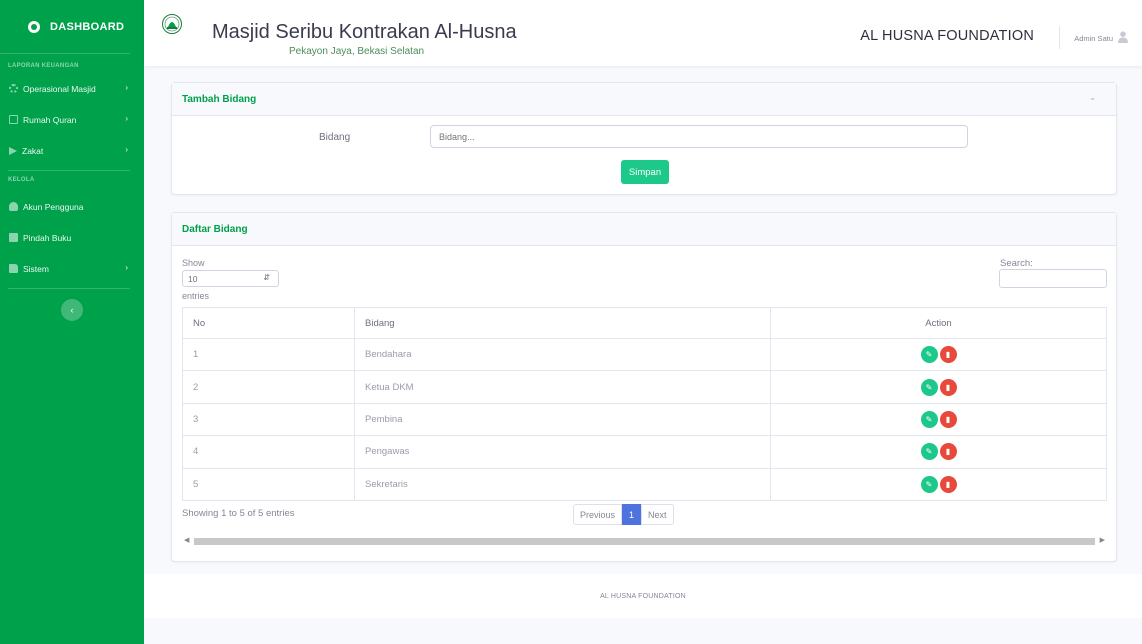 This screenshot has height=644, width=1142. What do you see at coordinates (72, 150) in the screenshot?
I see `sidebar-item-zakat: Zakat ›` at bounding box center [72, 150].